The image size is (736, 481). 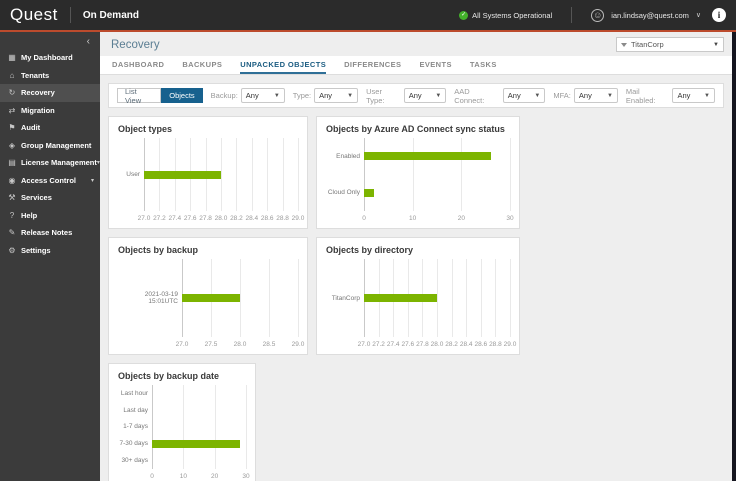 I want to click on chart-category-labels: 2021-03-19 15:01UTC, so click(x=150, y=298).